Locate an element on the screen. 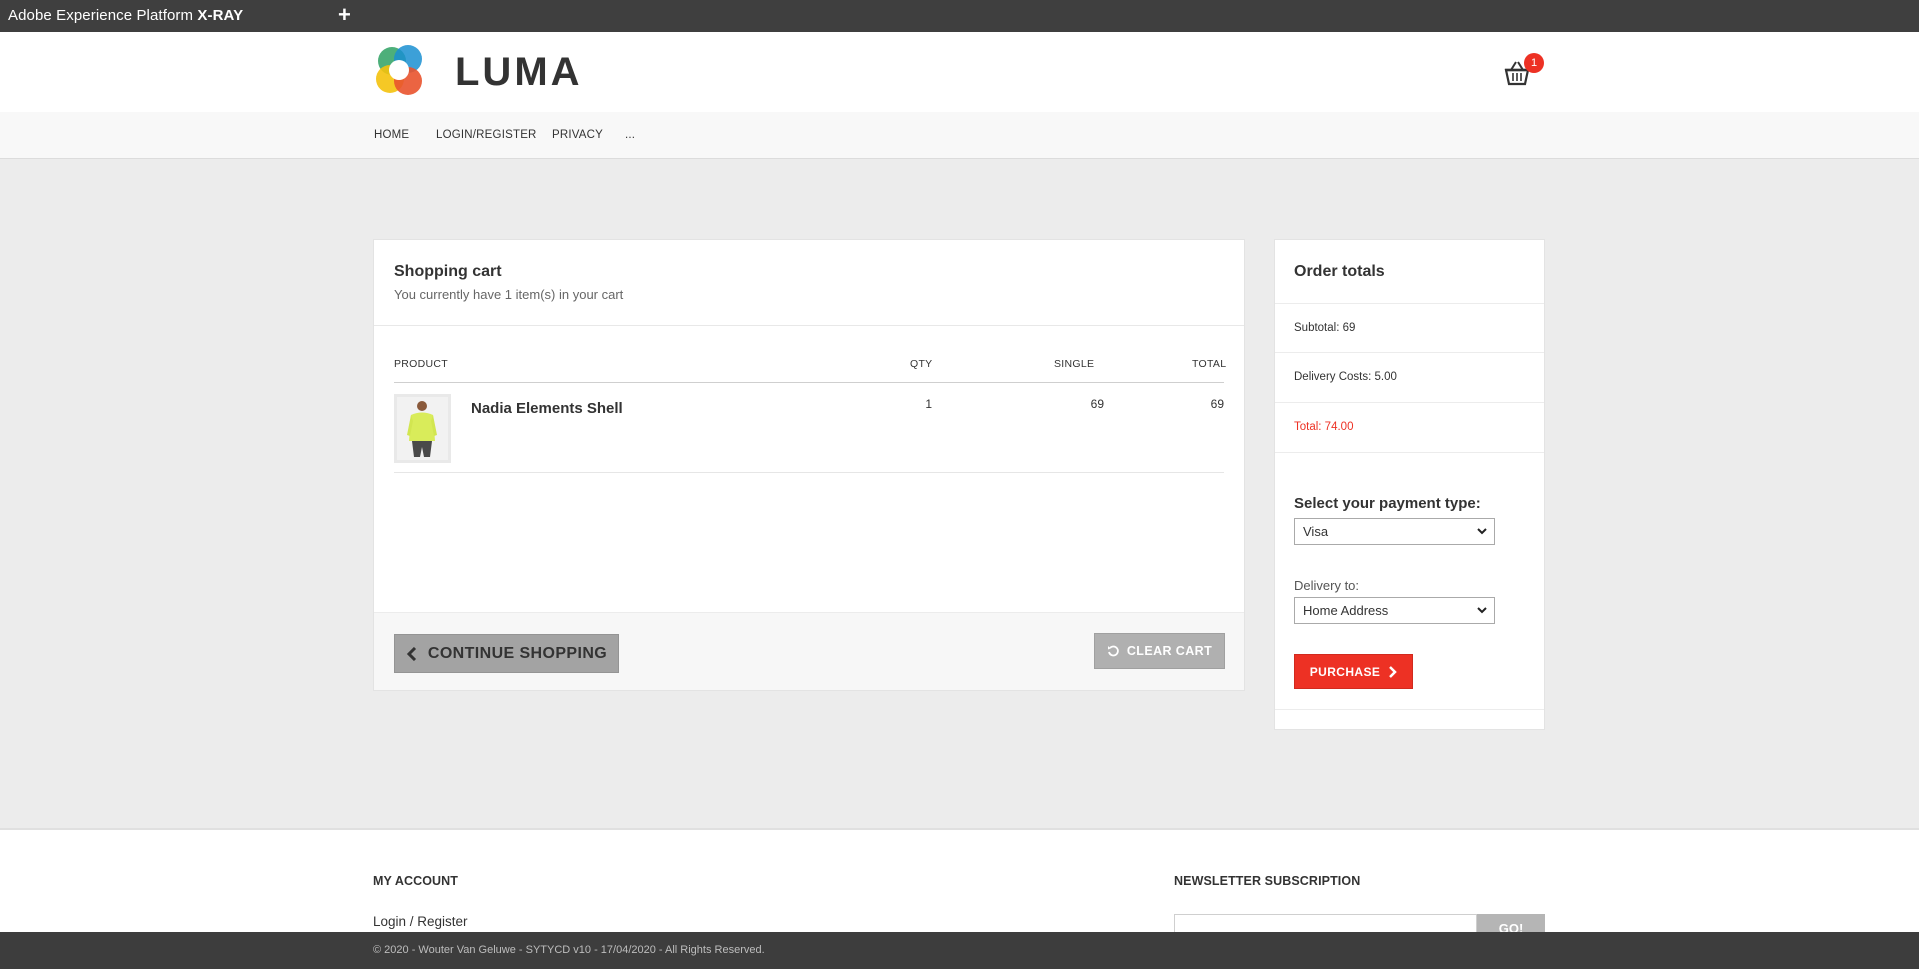 This screenshot has height=969, width=1919. clear-cart-button: CLEAR CART is located at coordinates (1159, 651).